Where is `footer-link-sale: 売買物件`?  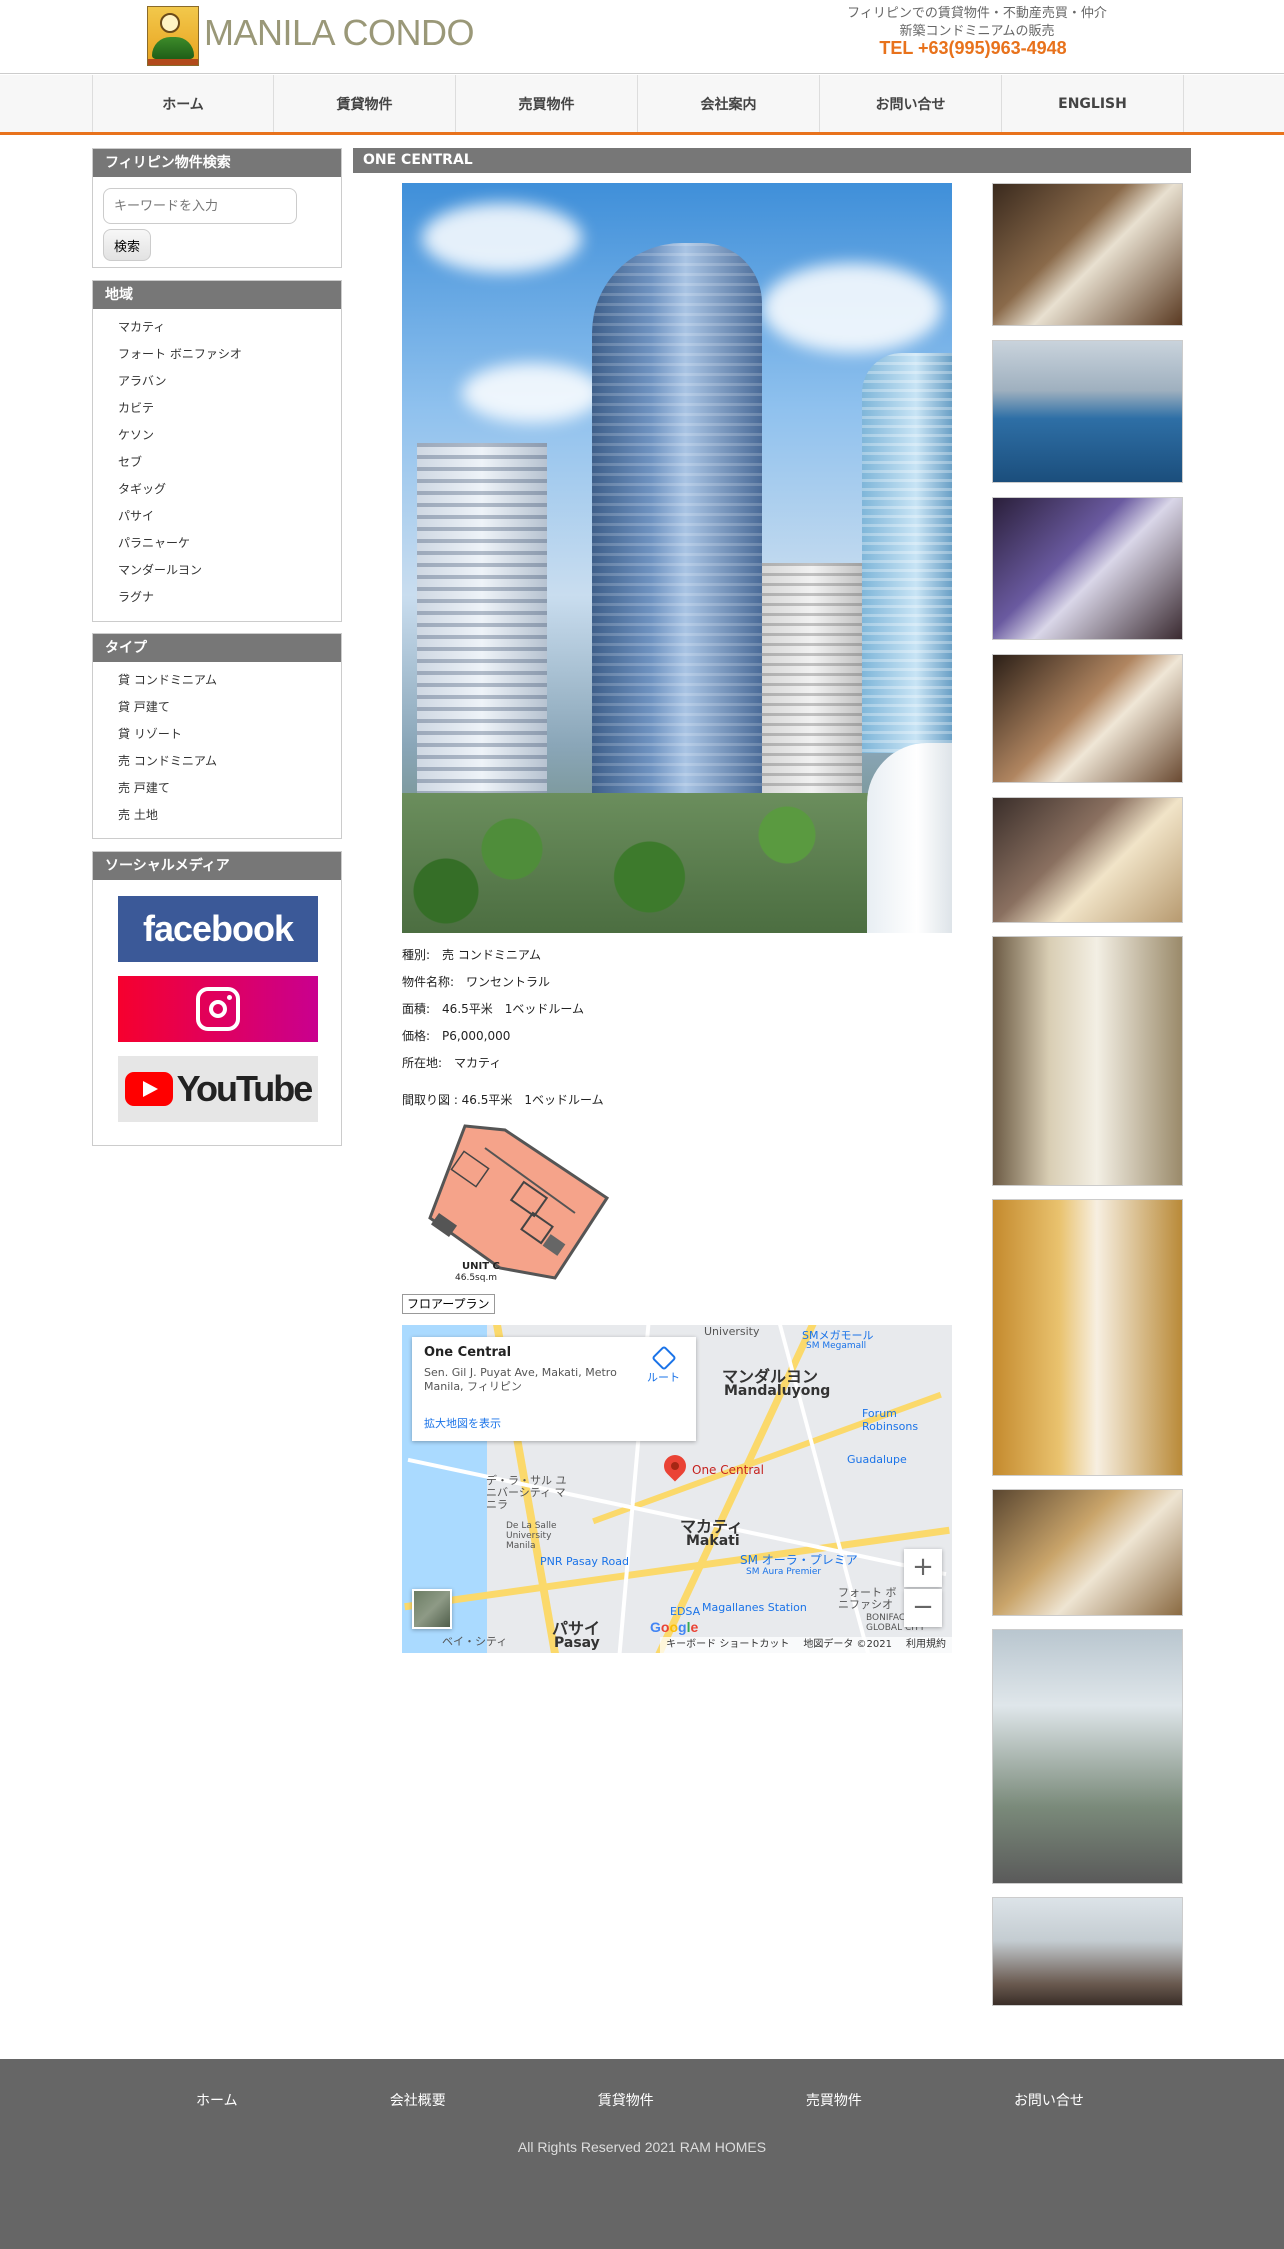 footer-link-sale: 売買物件 is located at coordinates (834, 2100).